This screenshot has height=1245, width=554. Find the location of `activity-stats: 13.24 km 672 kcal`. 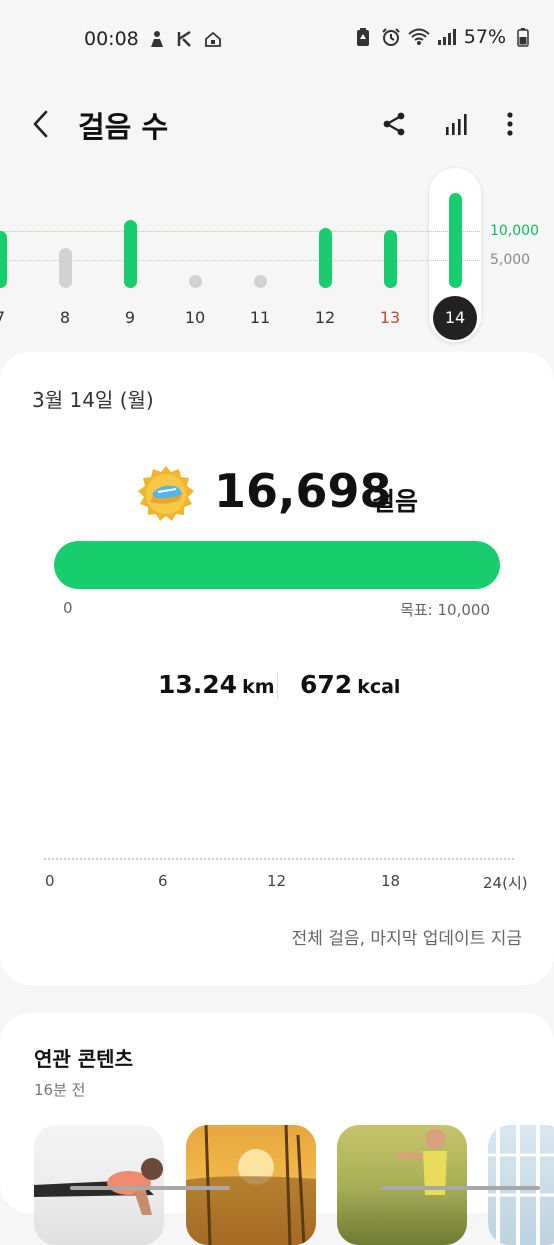

activity-stats: 13.24 km 672 kcal is located at coordinates (277, 687).